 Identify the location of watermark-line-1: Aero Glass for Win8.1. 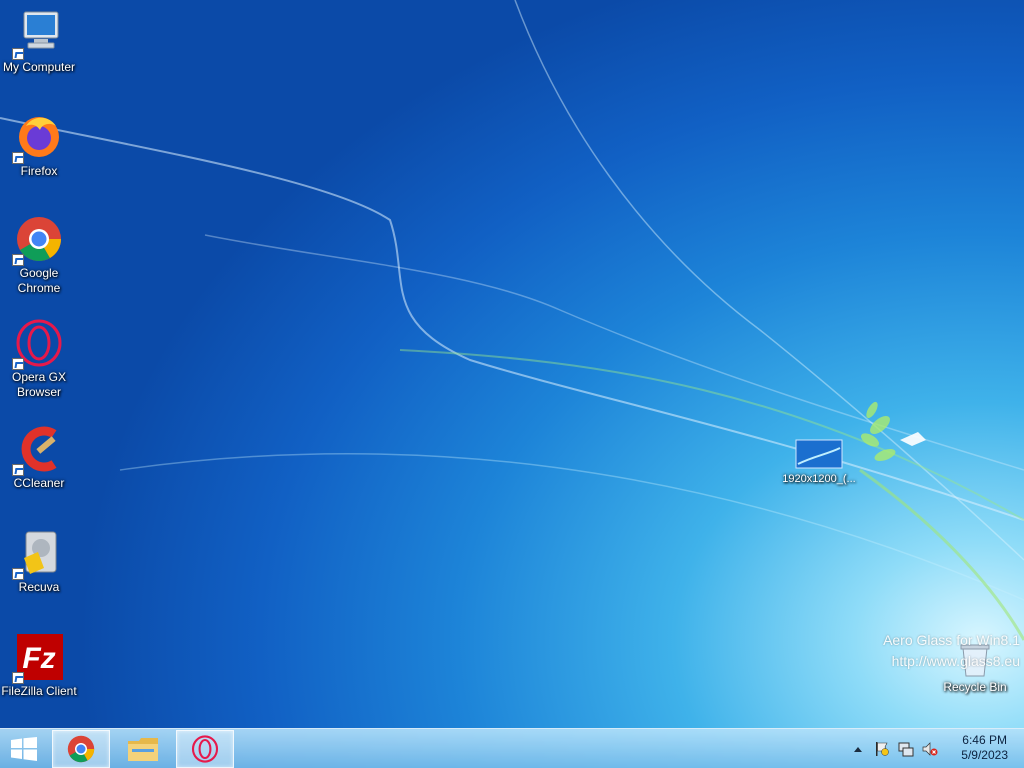
(951, 640).